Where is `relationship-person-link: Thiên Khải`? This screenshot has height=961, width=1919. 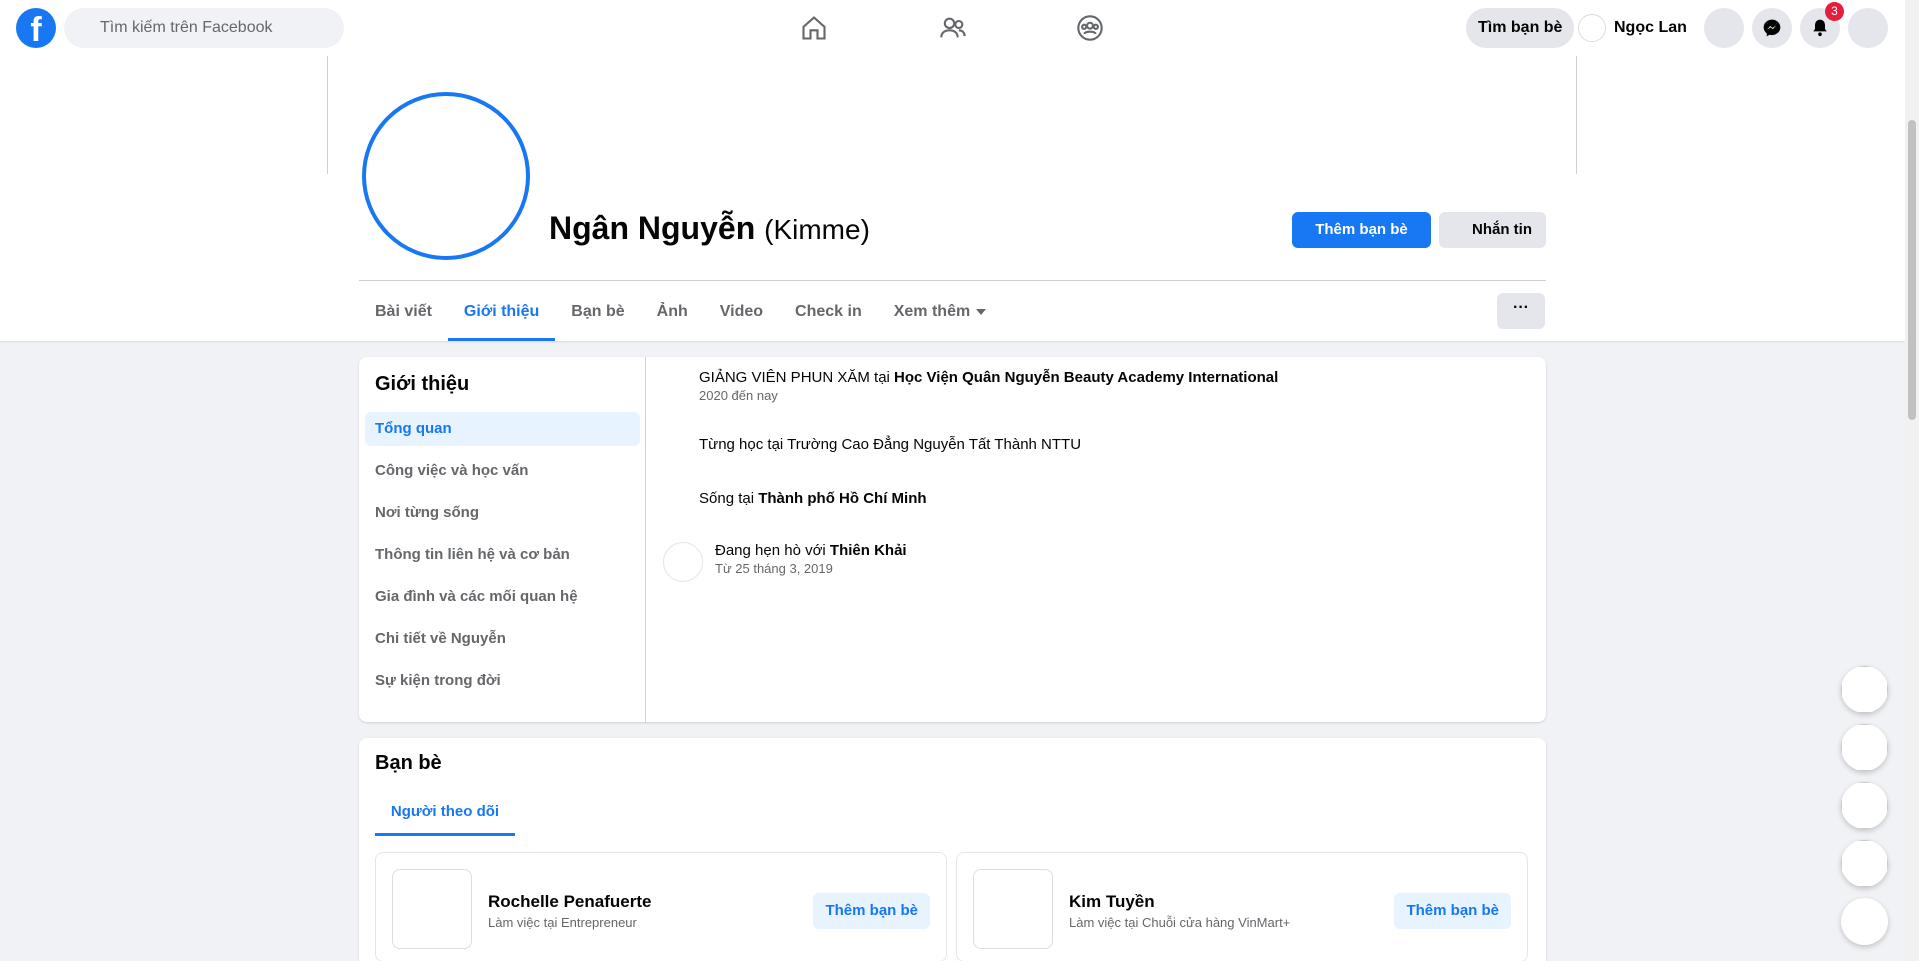 relationship-person-link: Thiên Khải is located at coordinates (868, 550).